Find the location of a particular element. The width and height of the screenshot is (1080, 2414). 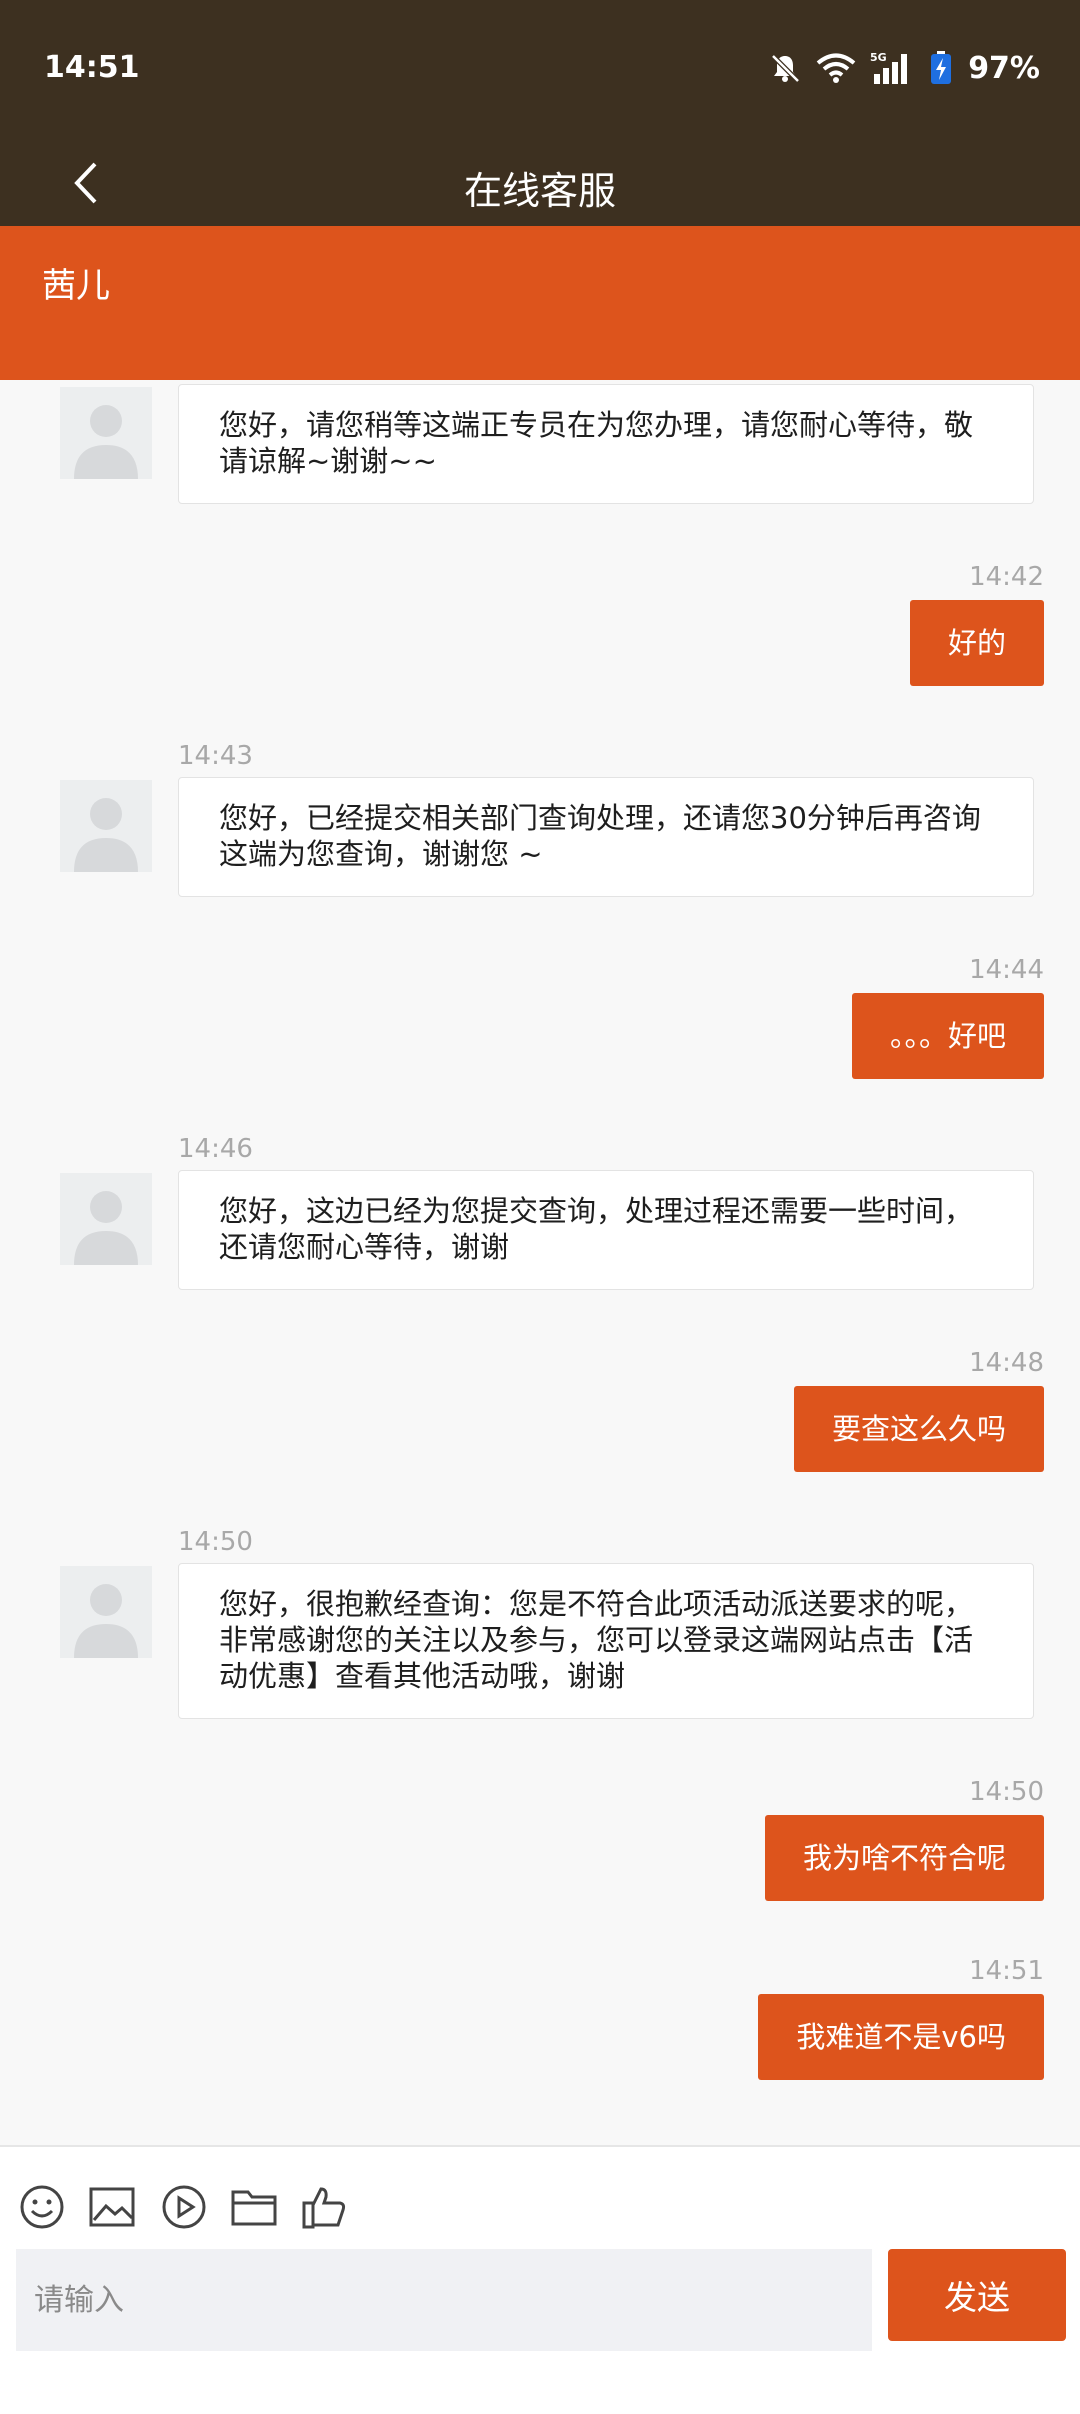

signal-5g-icon: 5G is located at coordinates (893, 68).